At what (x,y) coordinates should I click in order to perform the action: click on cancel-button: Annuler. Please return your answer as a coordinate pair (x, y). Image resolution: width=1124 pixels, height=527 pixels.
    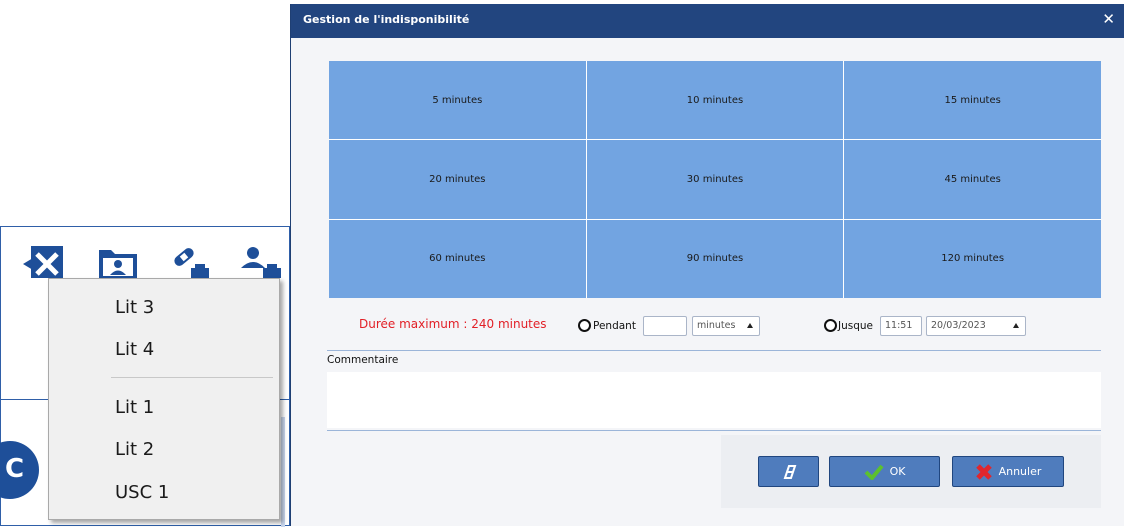
    Looking at the image, I should click on (1008, 471).